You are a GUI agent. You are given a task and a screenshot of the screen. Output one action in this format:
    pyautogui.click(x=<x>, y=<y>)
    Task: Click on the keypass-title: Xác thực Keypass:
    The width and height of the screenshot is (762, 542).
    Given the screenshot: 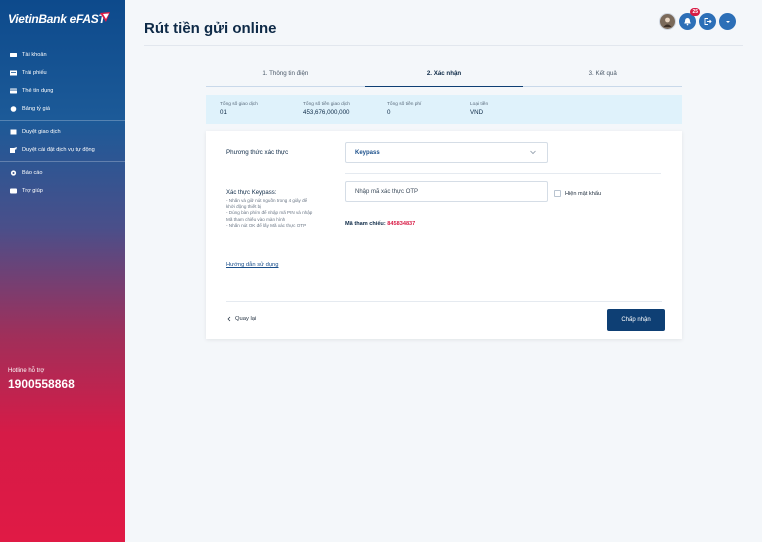 What is the action you would take?
    pyautogui.click(x=251, y=193)
    